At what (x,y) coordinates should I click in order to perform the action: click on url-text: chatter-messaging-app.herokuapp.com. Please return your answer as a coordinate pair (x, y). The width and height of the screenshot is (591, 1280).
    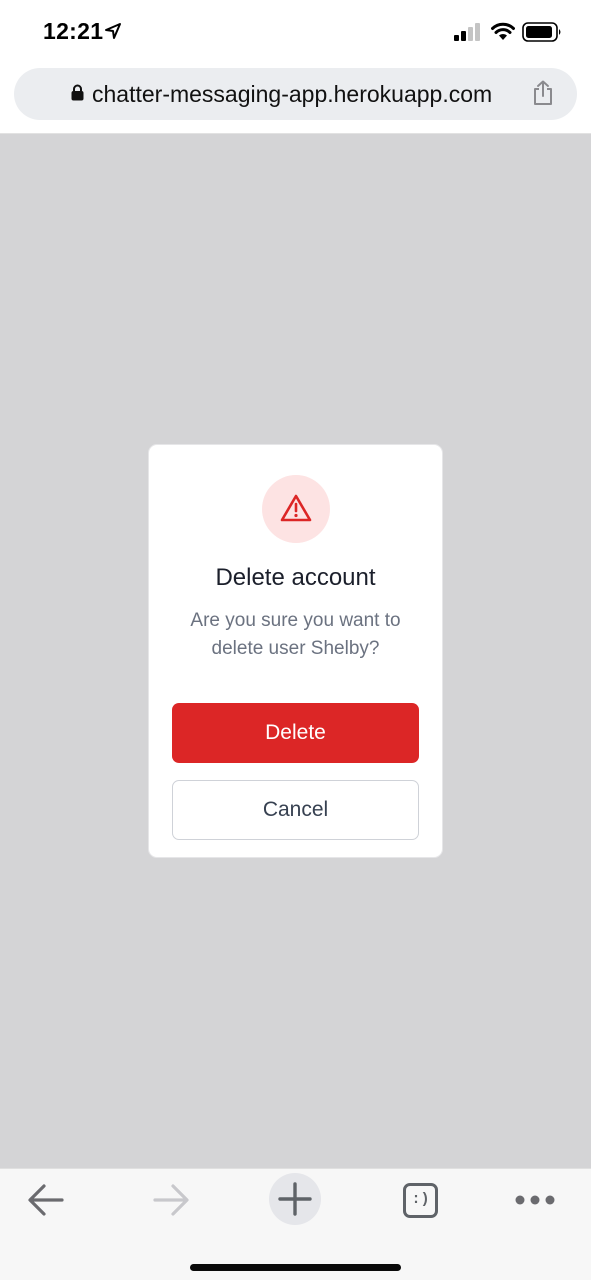
    Looking at the image, I should click on (292, 94).